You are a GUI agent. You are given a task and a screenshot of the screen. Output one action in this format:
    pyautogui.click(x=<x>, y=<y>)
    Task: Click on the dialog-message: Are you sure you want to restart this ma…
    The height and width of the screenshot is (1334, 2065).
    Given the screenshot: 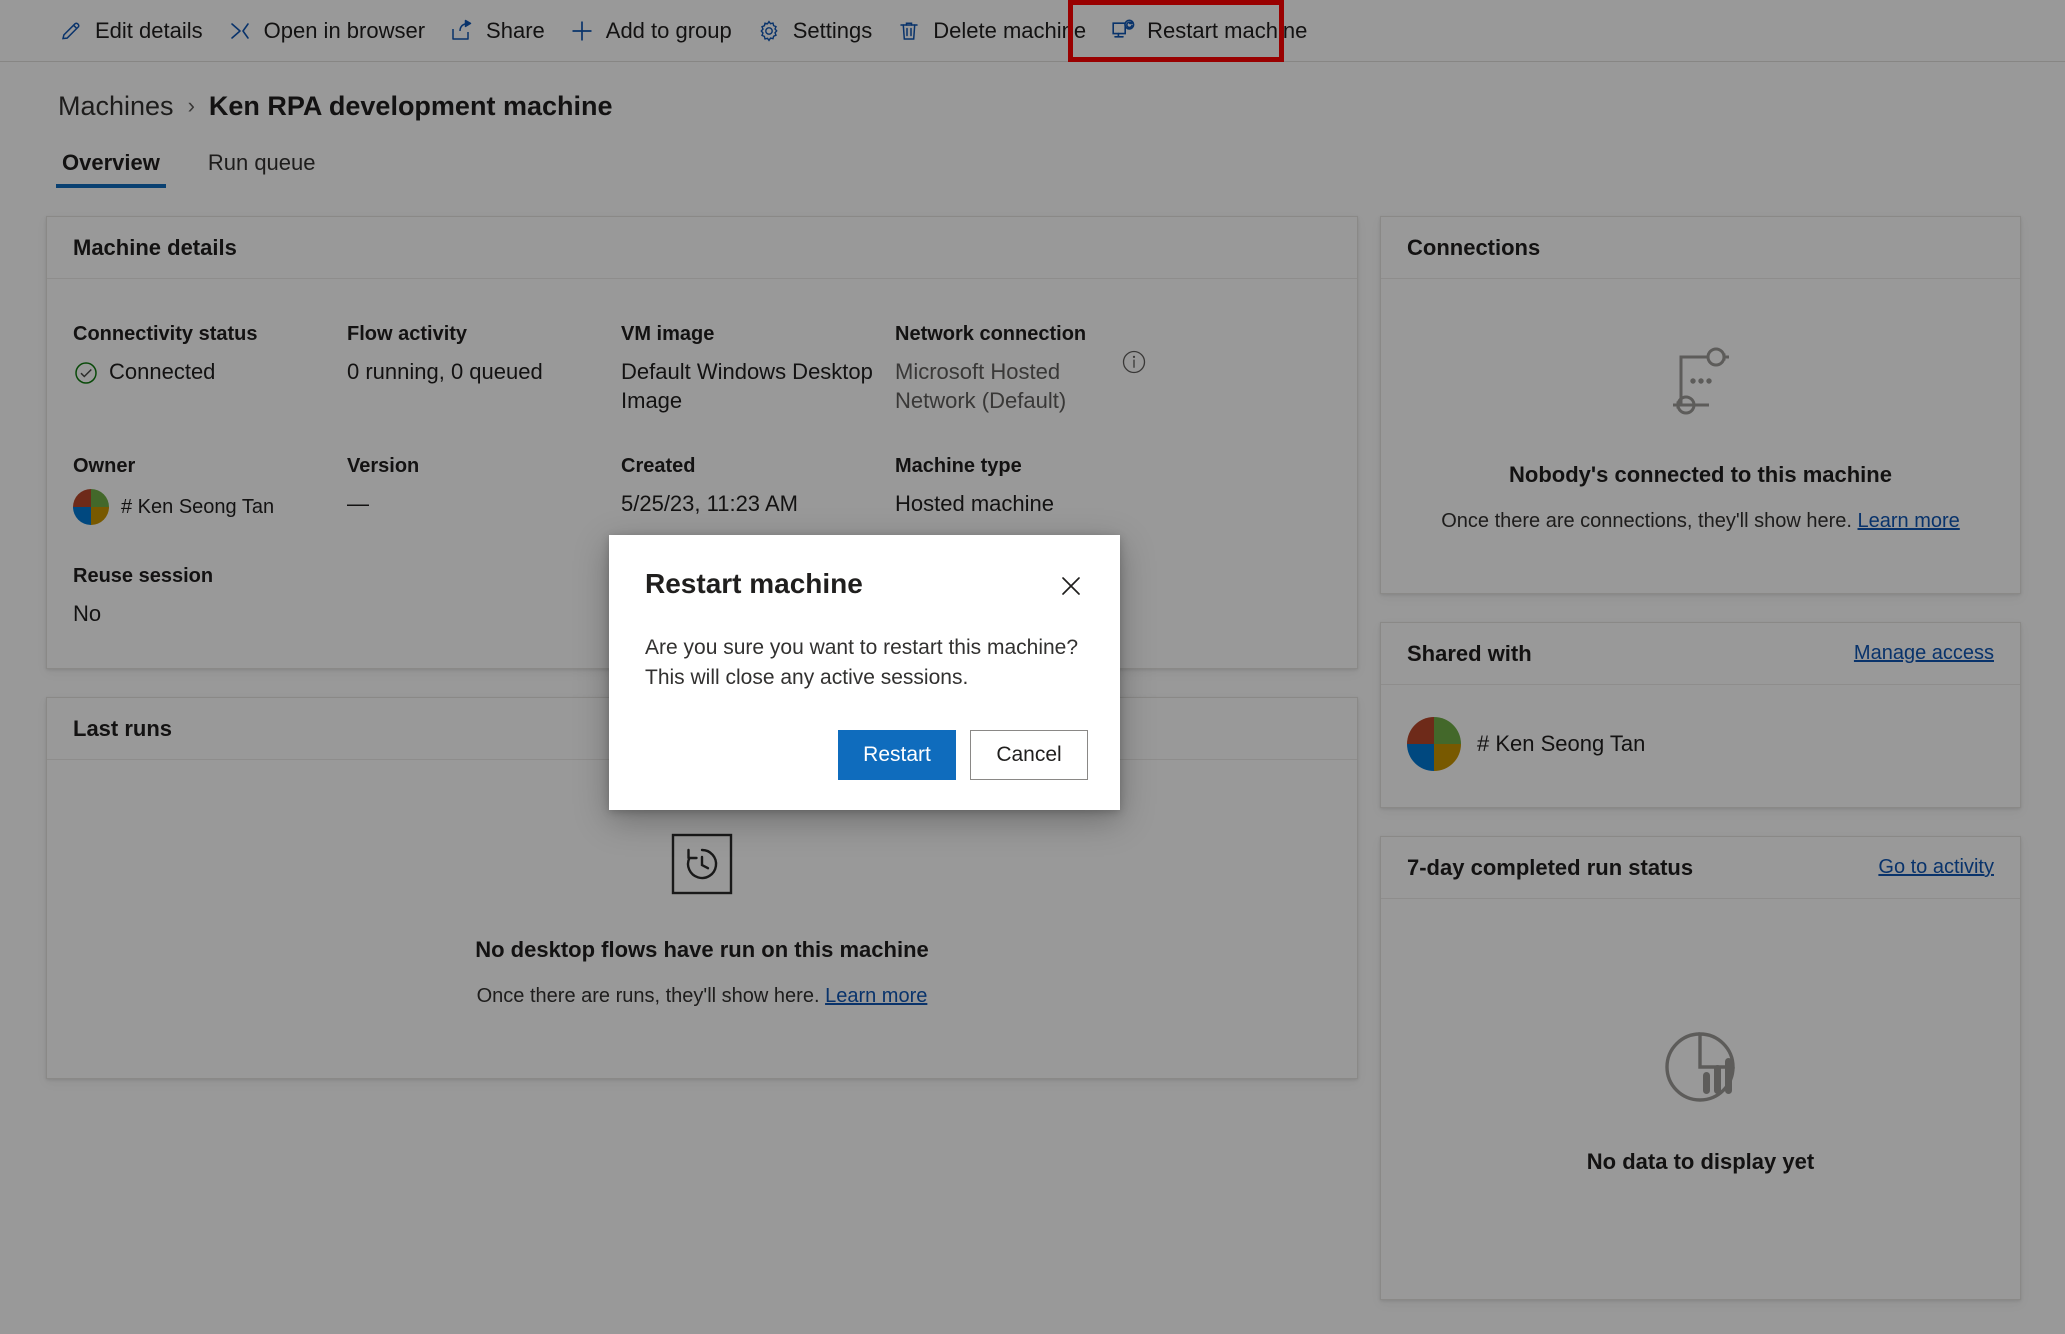 What is the action you would take?
    pyautogui.click(x=862, y=663)
    